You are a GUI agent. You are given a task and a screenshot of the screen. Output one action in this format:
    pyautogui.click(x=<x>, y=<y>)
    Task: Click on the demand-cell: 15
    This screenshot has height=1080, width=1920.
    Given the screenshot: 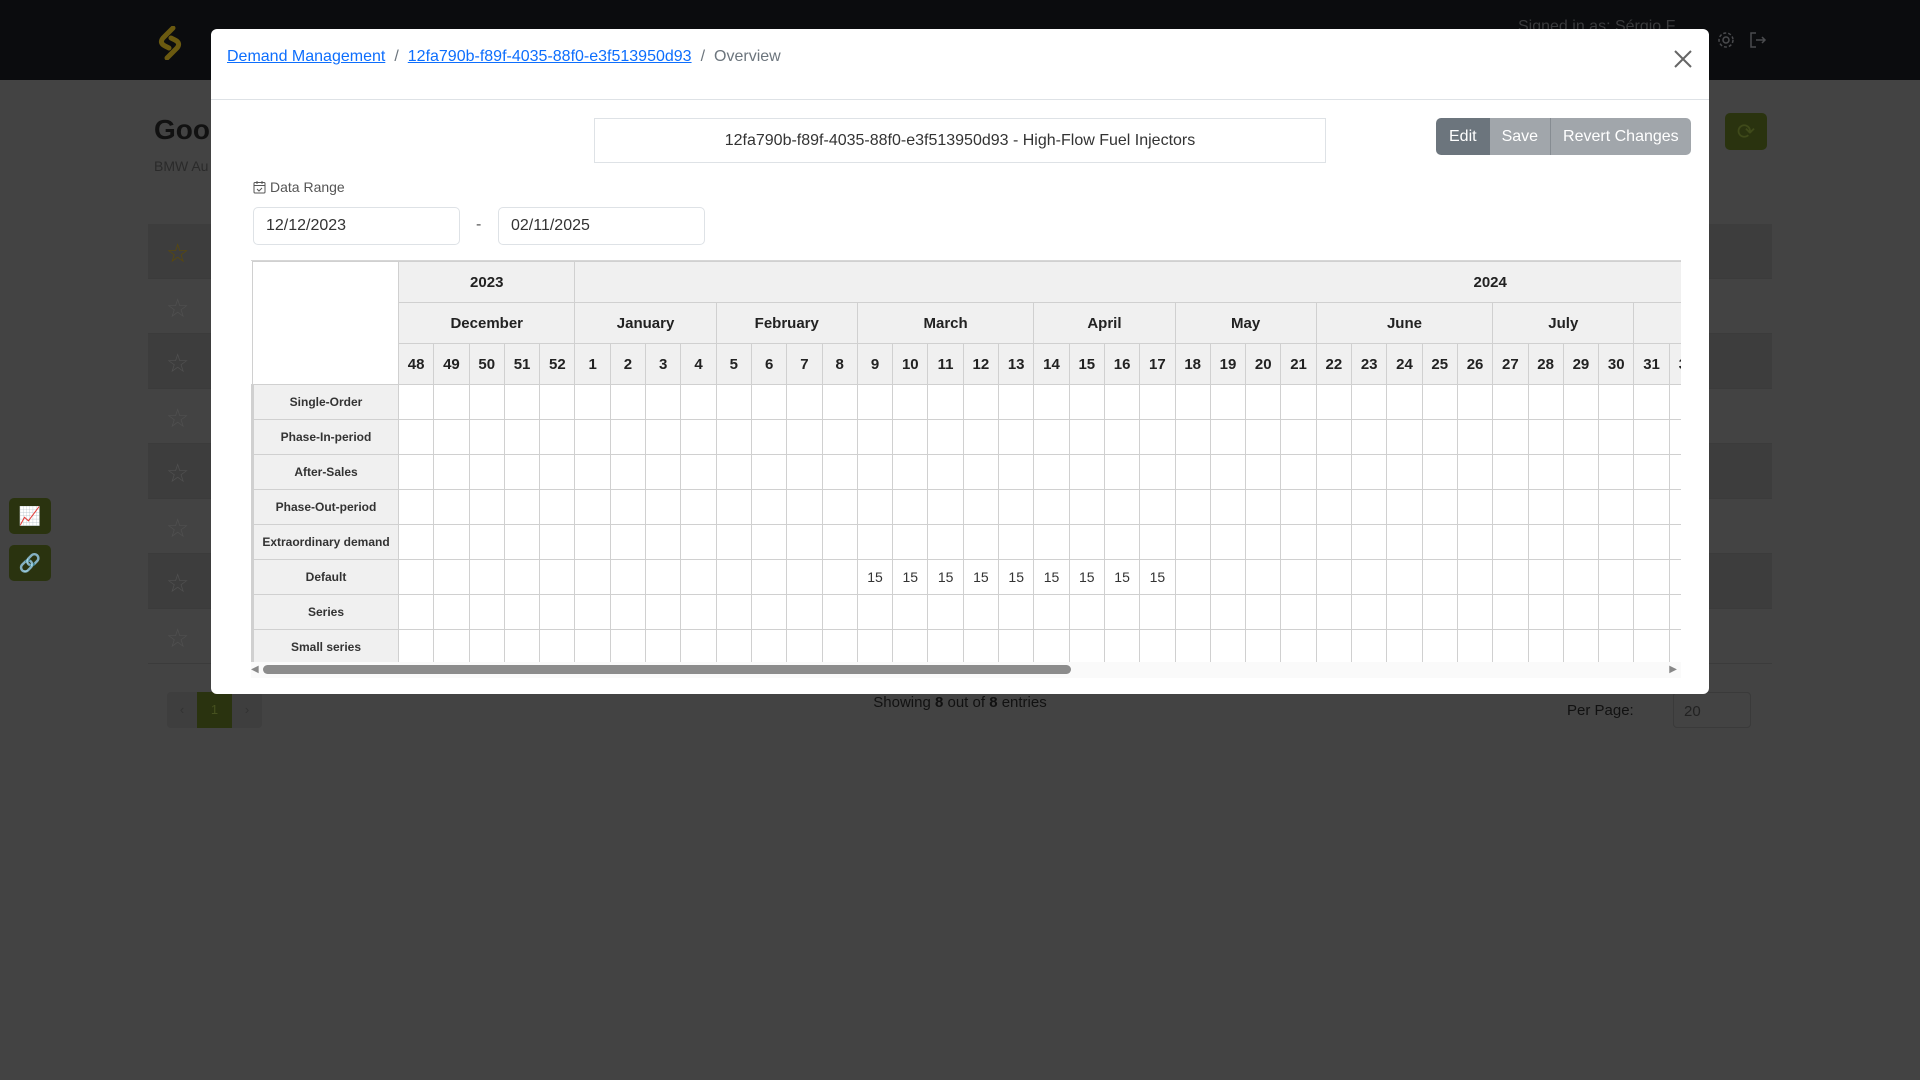 What is the action you would take?
    pyautogui.click(x=875, y=577)
    